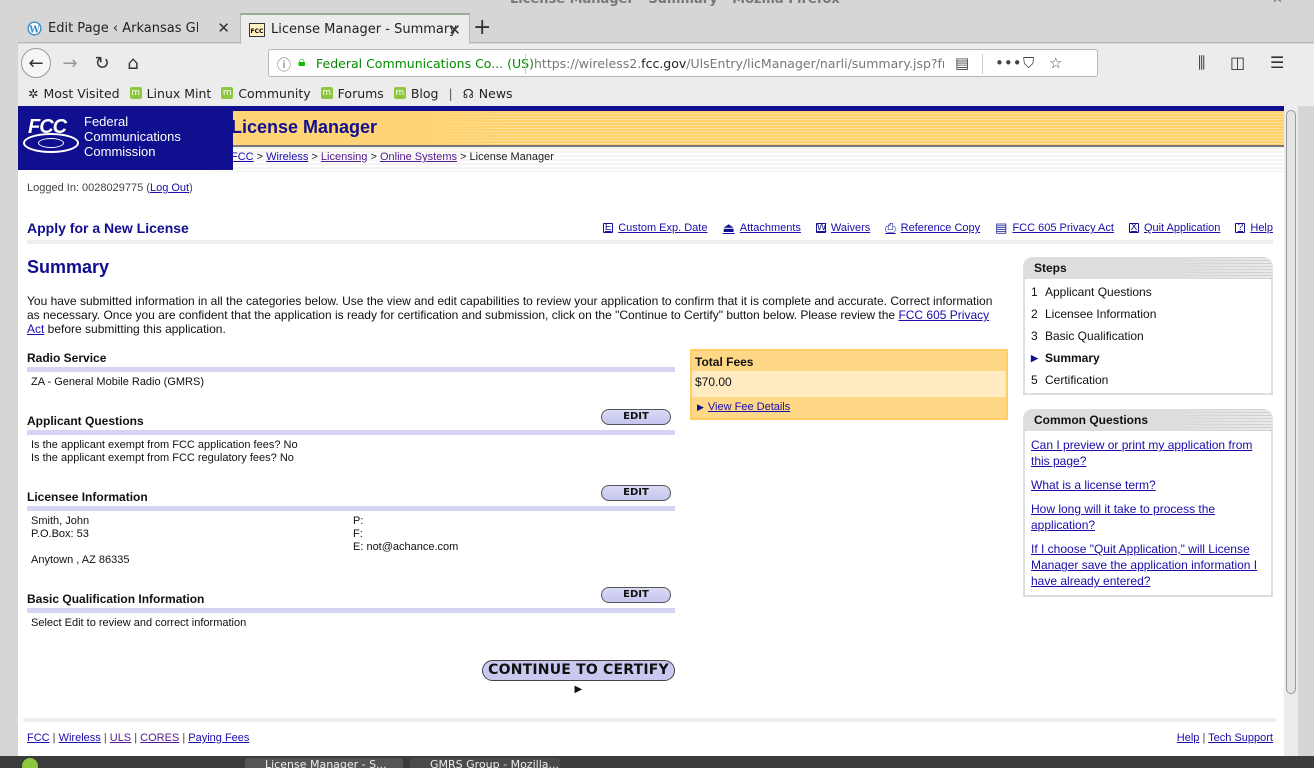 The width and height of the screenshot is (1314, 768). I want to click on step-label: Licensee Information, so click(1101, 314).